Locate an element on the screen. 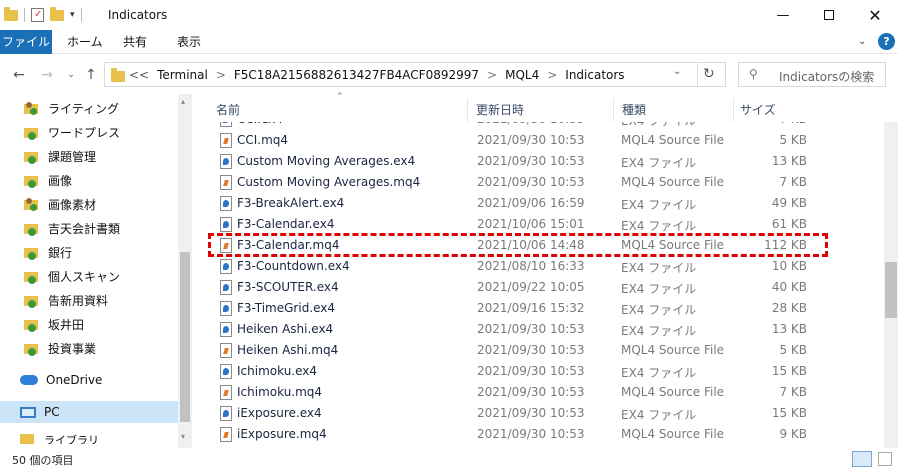 The height and width of the screenshot is (469, 898). scrollbar-thumb is located at coordinates (891, 290).